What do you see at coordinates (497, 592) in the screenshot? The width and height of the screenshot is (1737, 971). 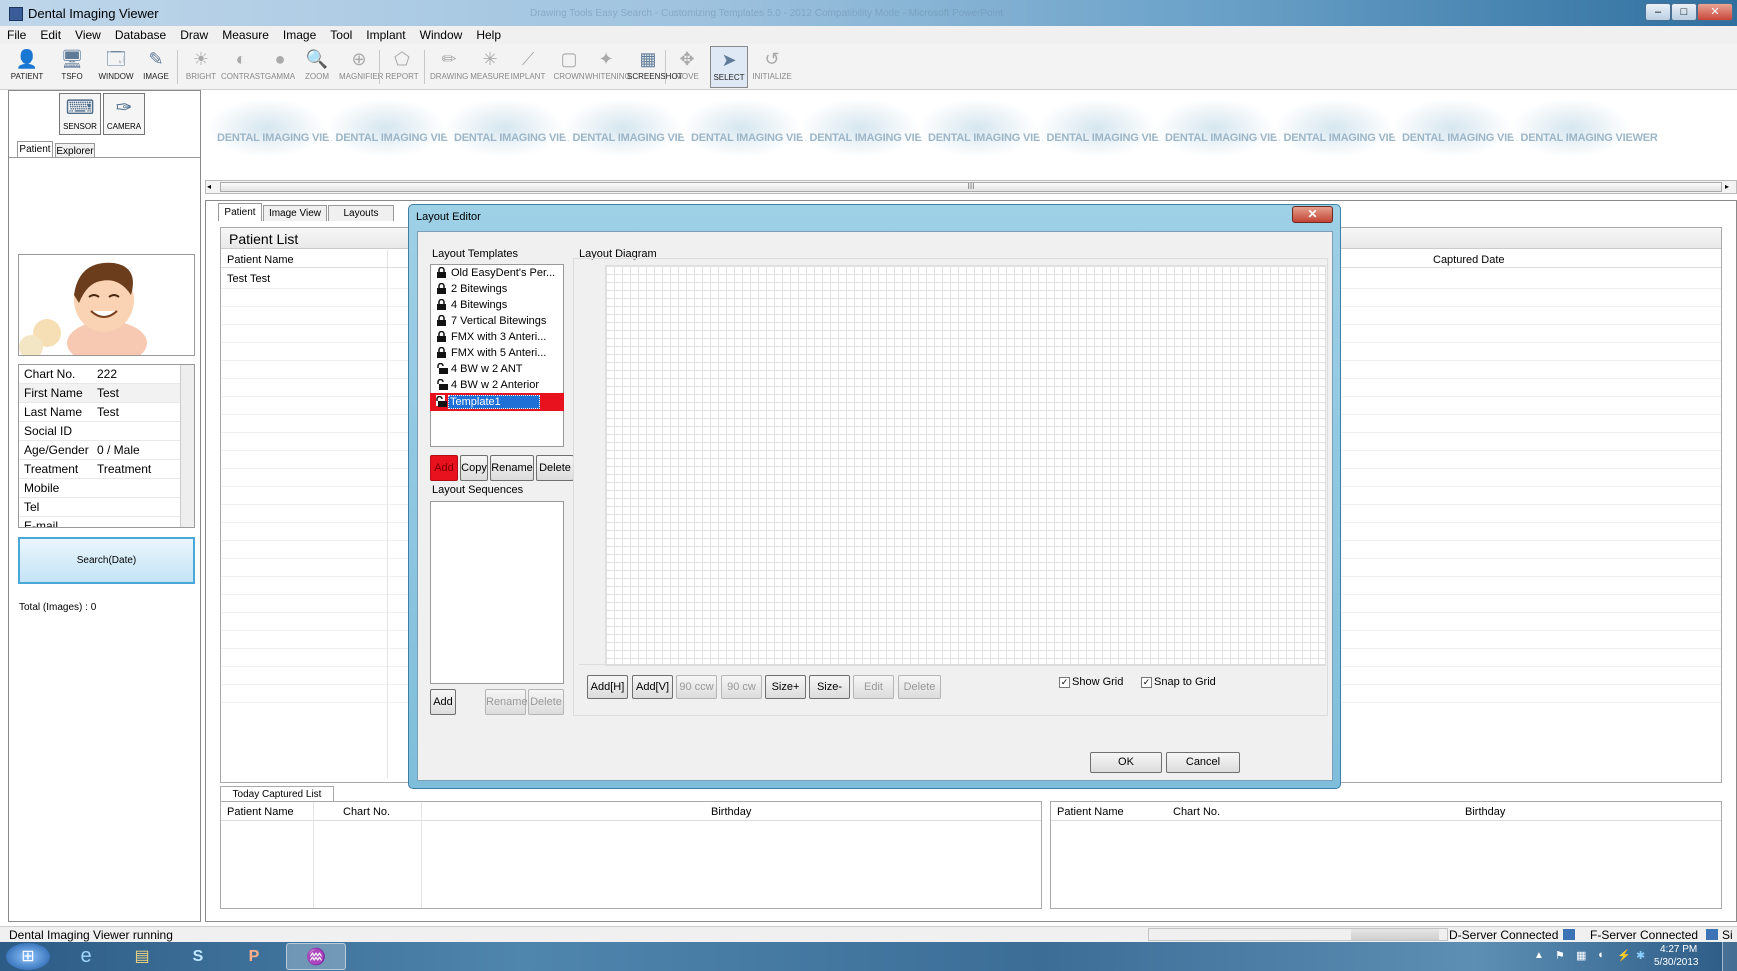 I see `layout-sequences-list` at bounding box center [497, 592].